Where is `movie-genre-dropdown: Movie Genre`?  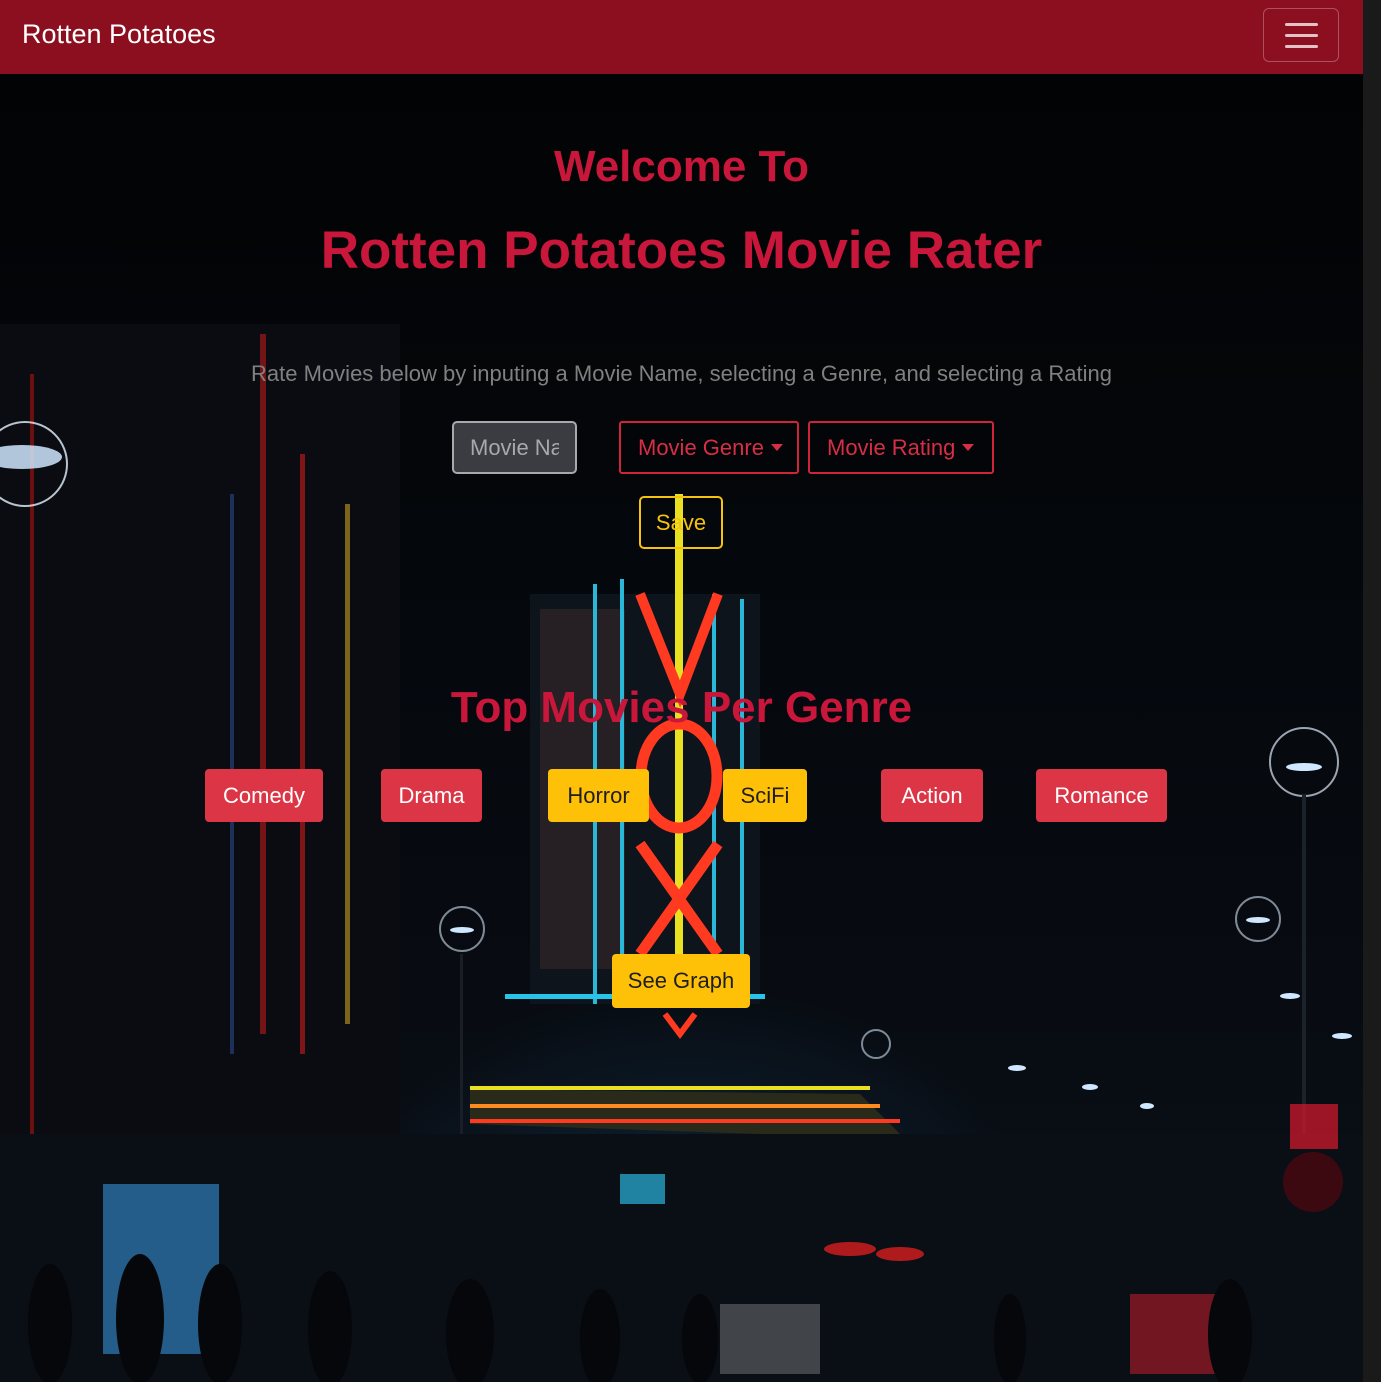 movie-genre-dropdown: Movie Genre is located at coordinates (709, 447).